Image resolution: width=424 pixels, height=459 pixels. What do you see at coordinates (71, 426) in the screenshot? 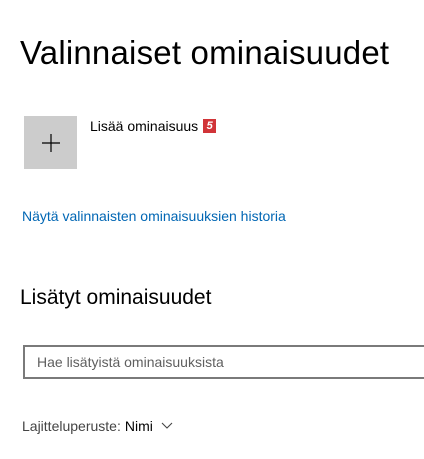
I see `sort-label: Lajitteluperuste:` at bounding box center [71, 426].